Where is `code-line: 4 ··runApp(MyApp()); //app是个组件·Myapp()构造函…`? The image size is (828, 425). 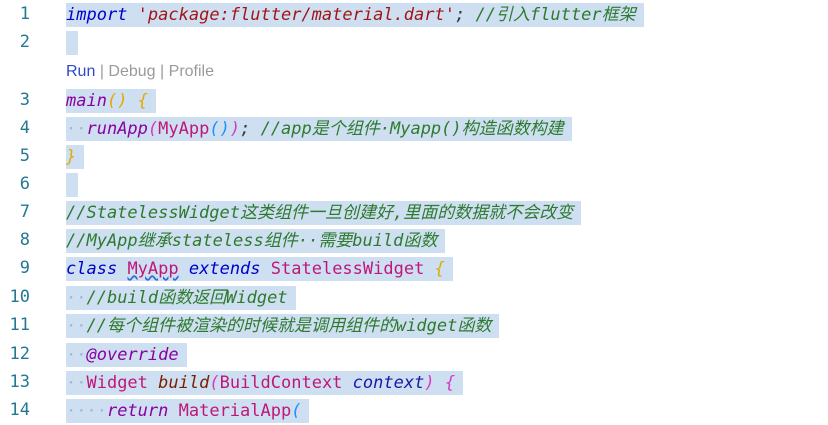 code-line: 4 ··runApp(MyApp()); //app是个组件·Myapp()构造函… is located at coordinates (414, 128).